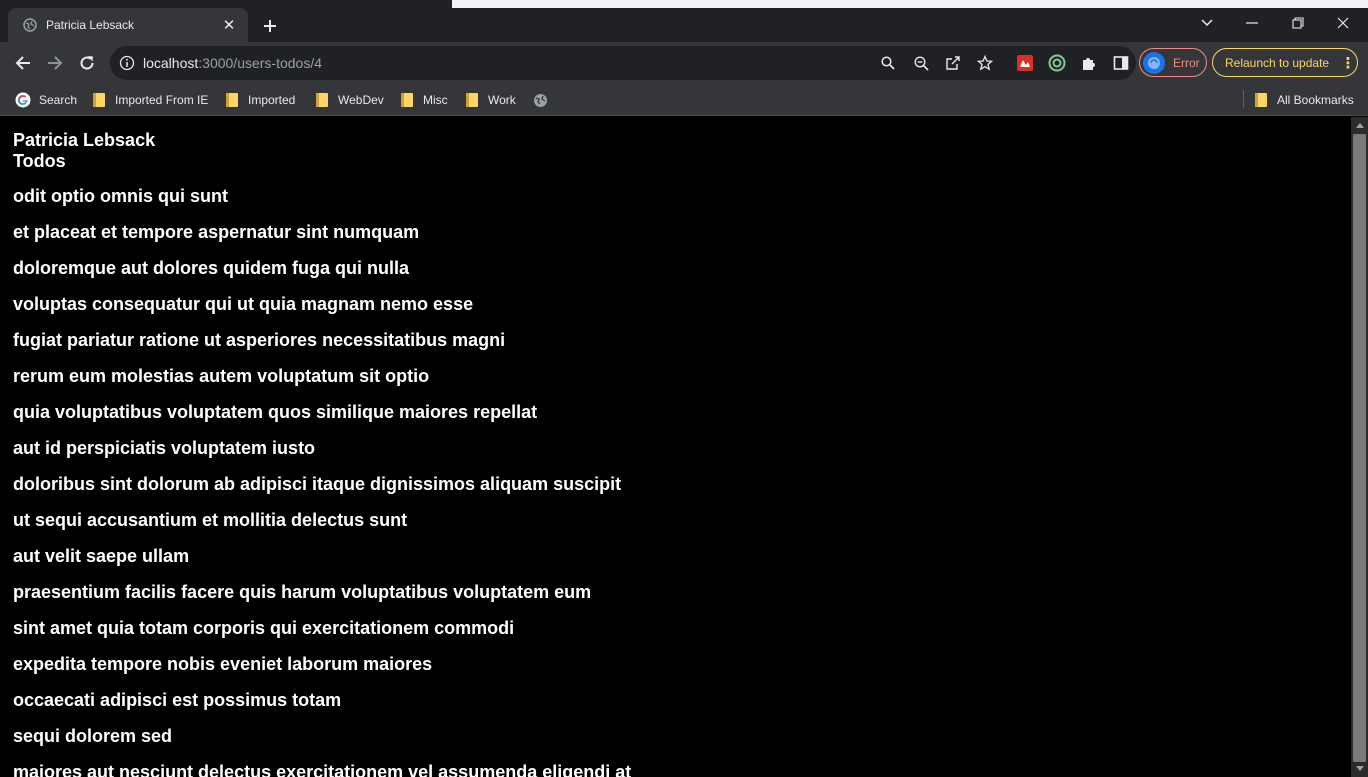 The width and height of the screenshot is (1368, 777). I want to click on bookmark-folder-misc: Misc, so click(423, 100).